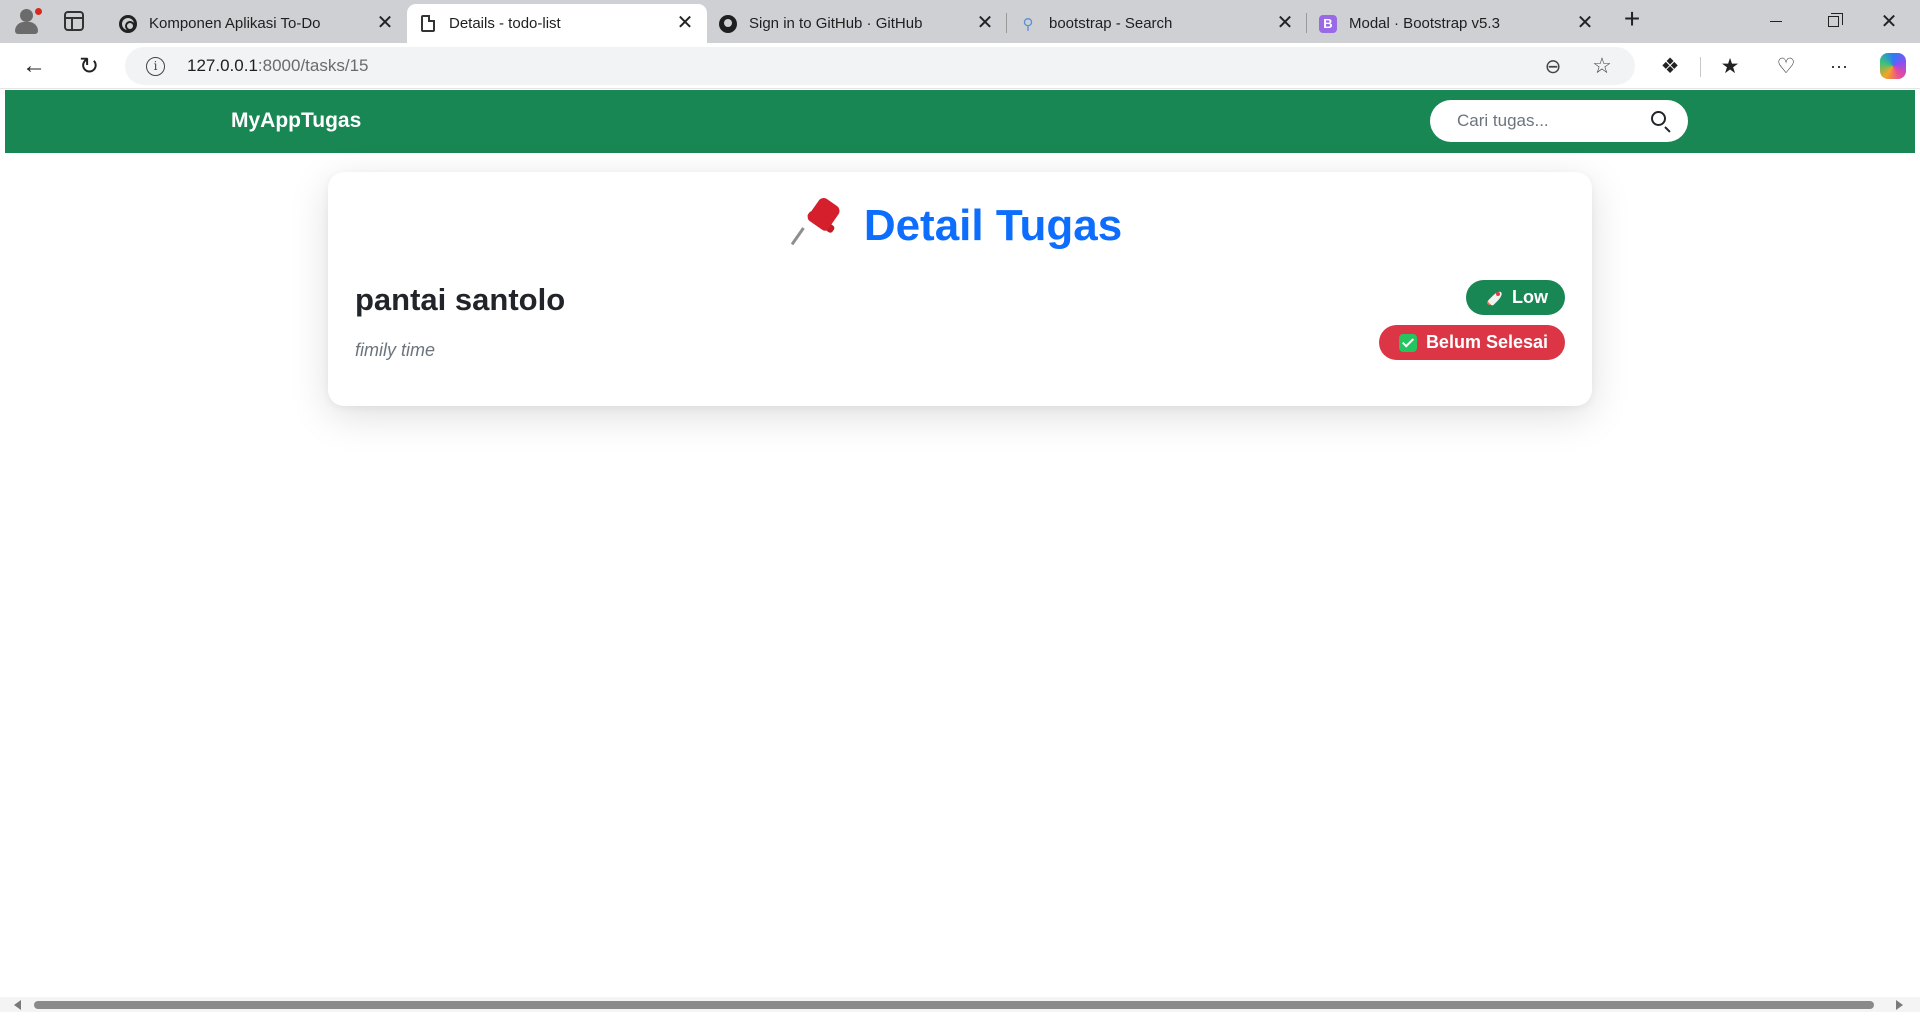  I want to click on tab-title: Details - todo-list, so click(505, 23).